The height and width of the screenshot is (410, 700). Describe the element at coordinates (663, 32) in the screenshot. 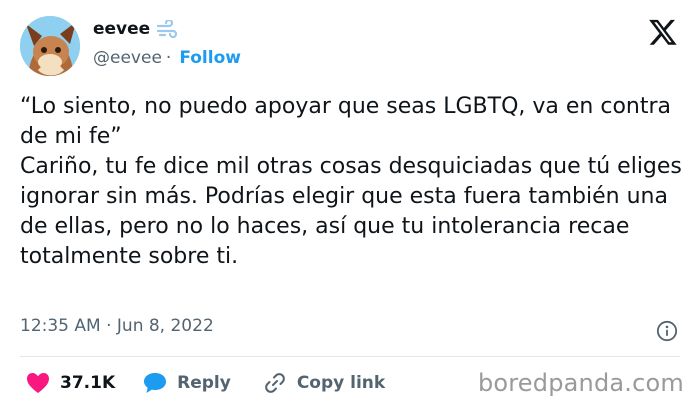

I see `x-logo-icon` at that location.